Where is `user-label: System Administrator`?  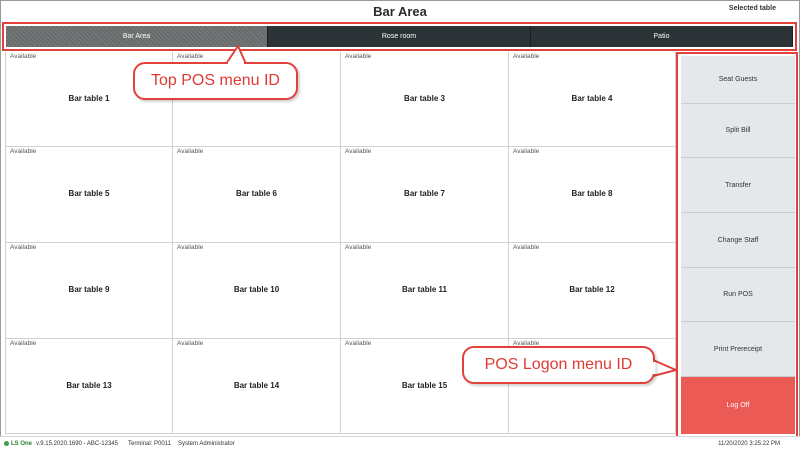 user-label: System Administrator is located at coordinates (206, 444).